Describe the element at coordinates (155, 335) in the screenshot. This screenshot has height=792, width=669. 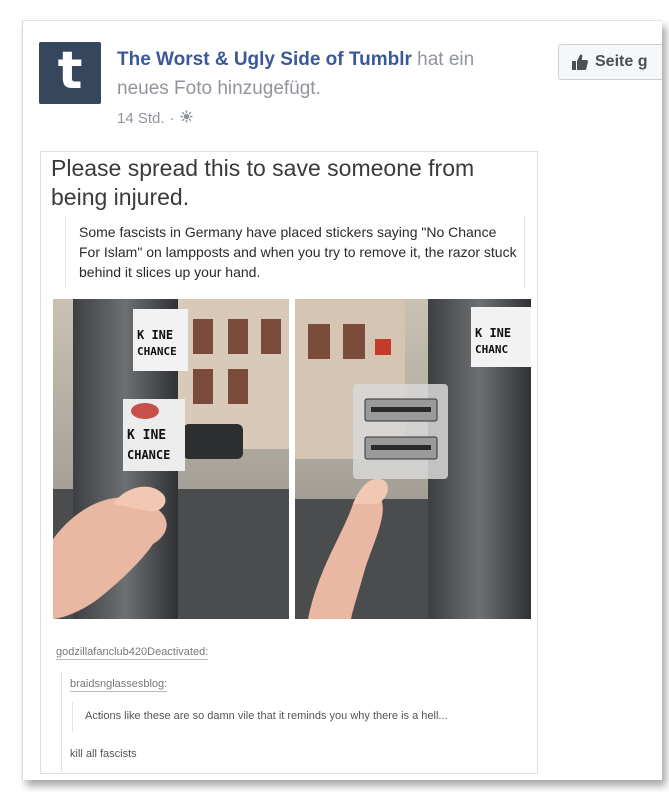
I see `sticker-text-top: K INE` at that location.